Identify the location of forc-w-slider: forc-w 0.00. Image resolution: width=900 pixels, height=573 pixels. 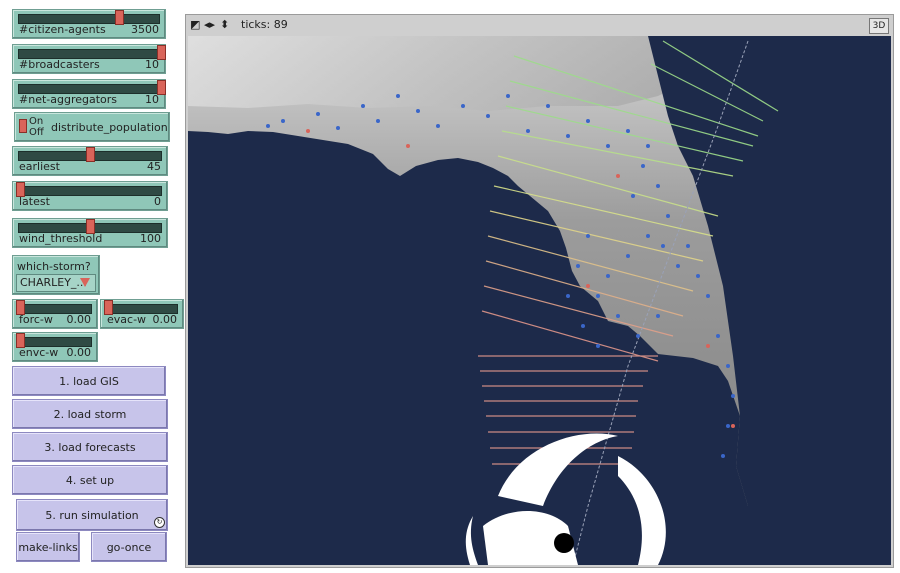
(55, 314).